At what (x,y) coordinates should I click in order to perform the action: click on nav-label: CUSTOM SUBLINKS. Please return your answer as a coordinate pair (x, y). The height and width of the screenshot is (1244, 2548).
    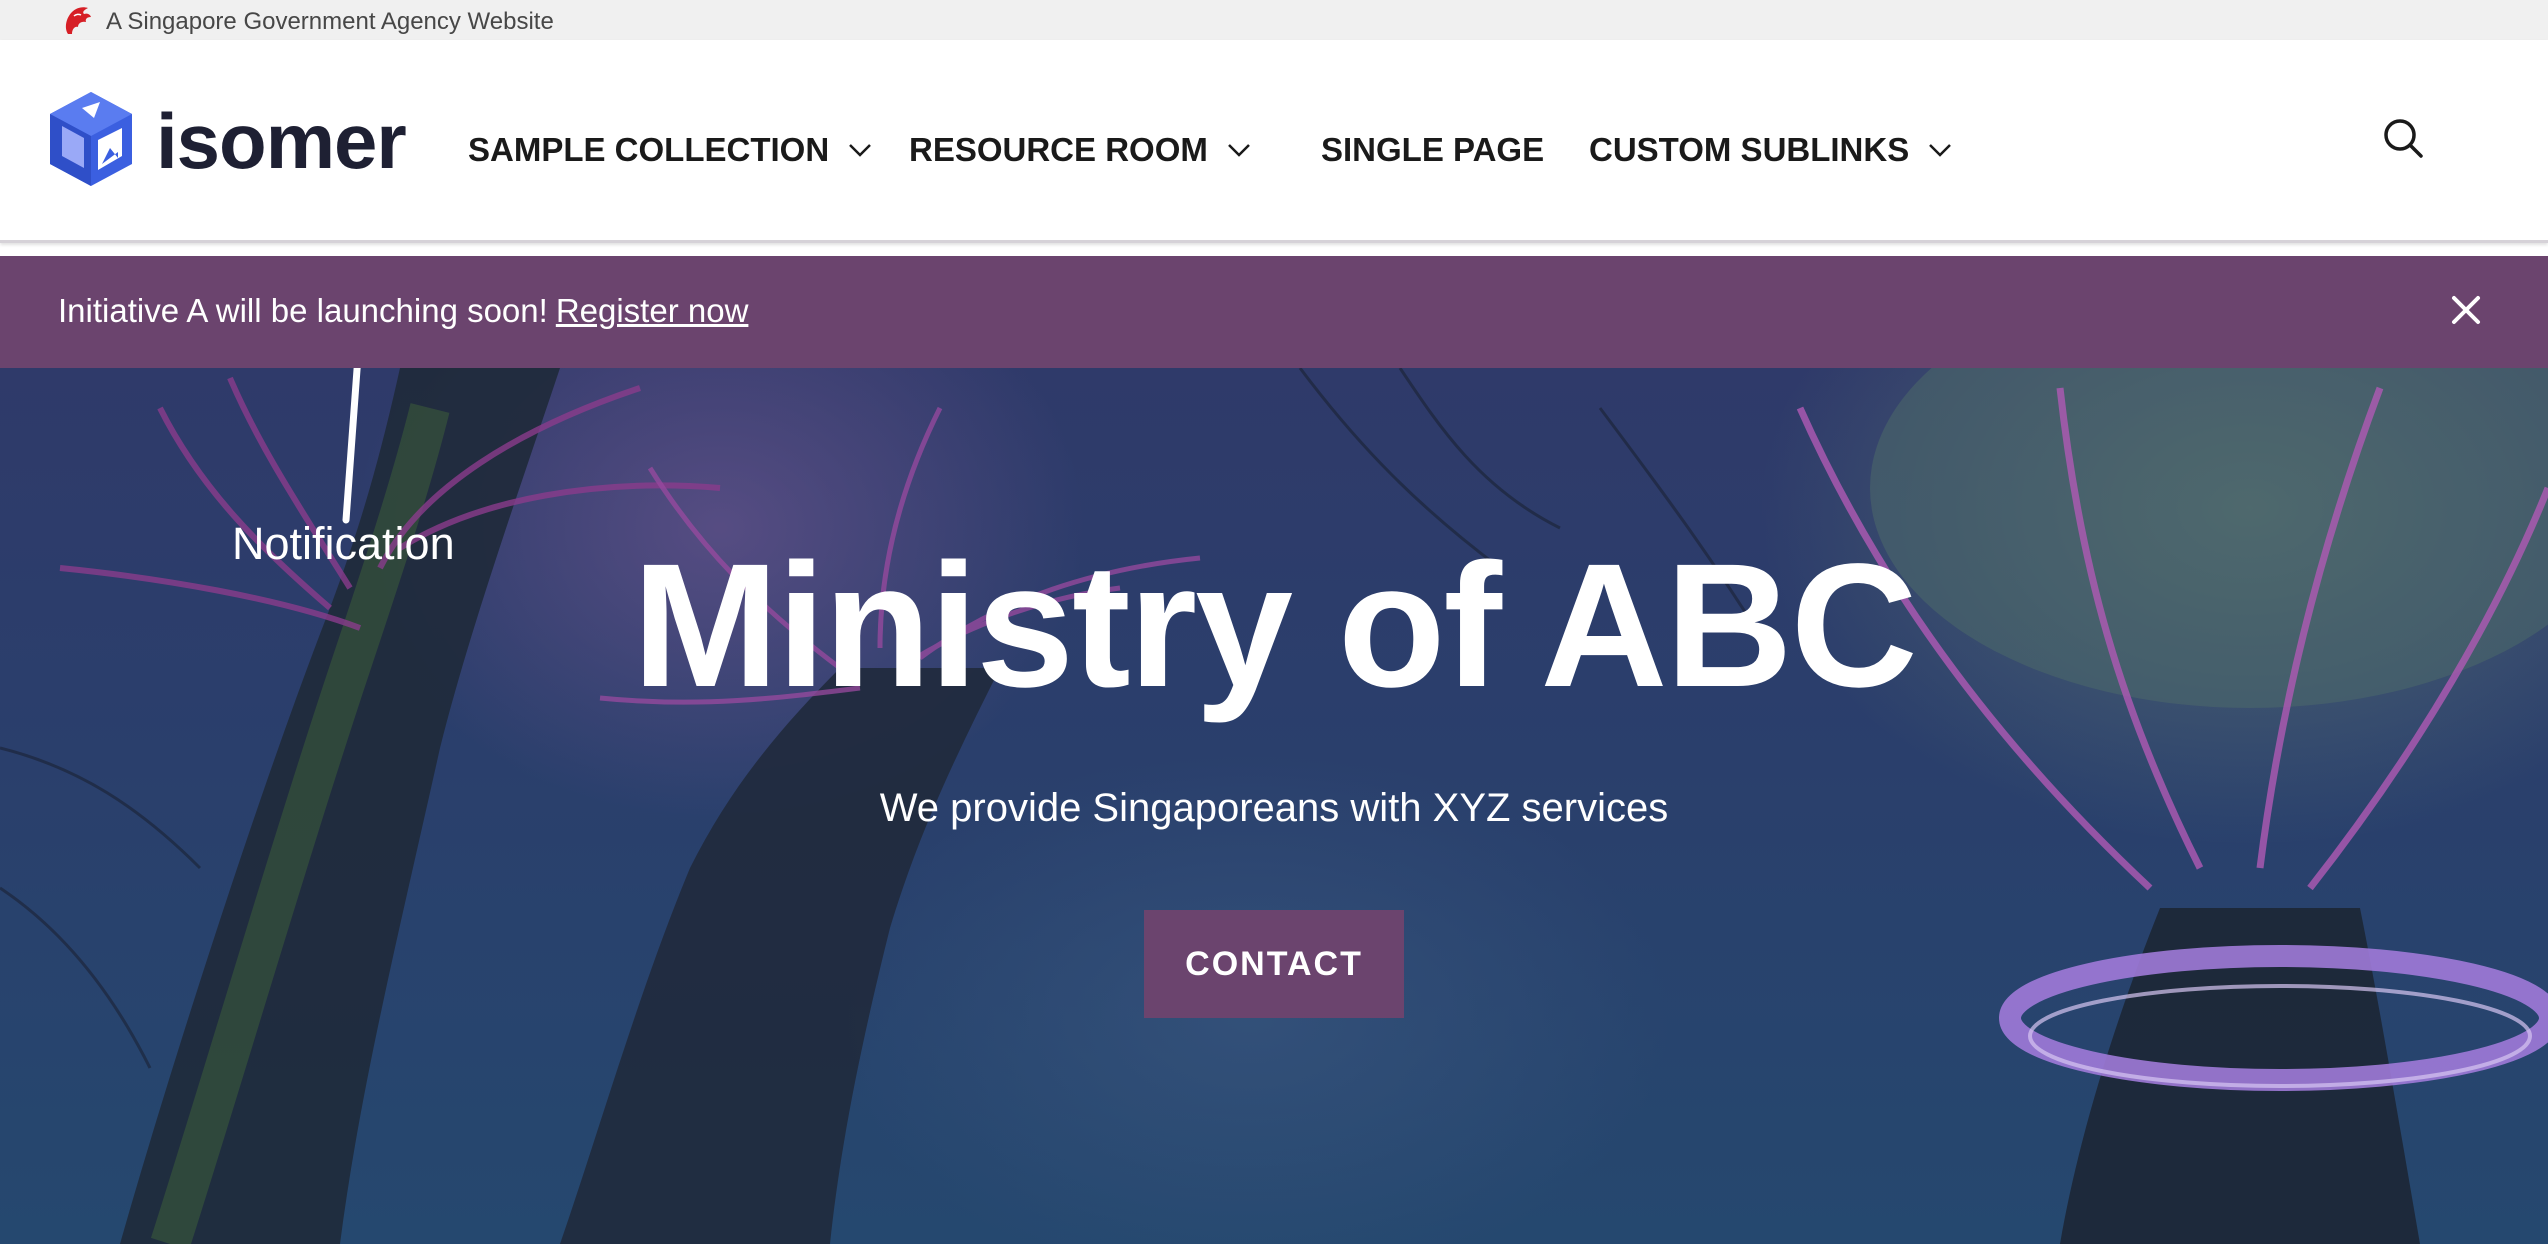
    Looking at the image, I should click on (1749, 149).